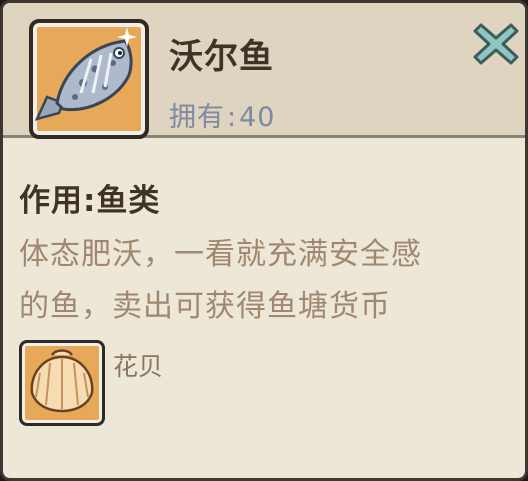 The image size is (528, 481). I want to click on owned-colon: :, so click(232, 117).